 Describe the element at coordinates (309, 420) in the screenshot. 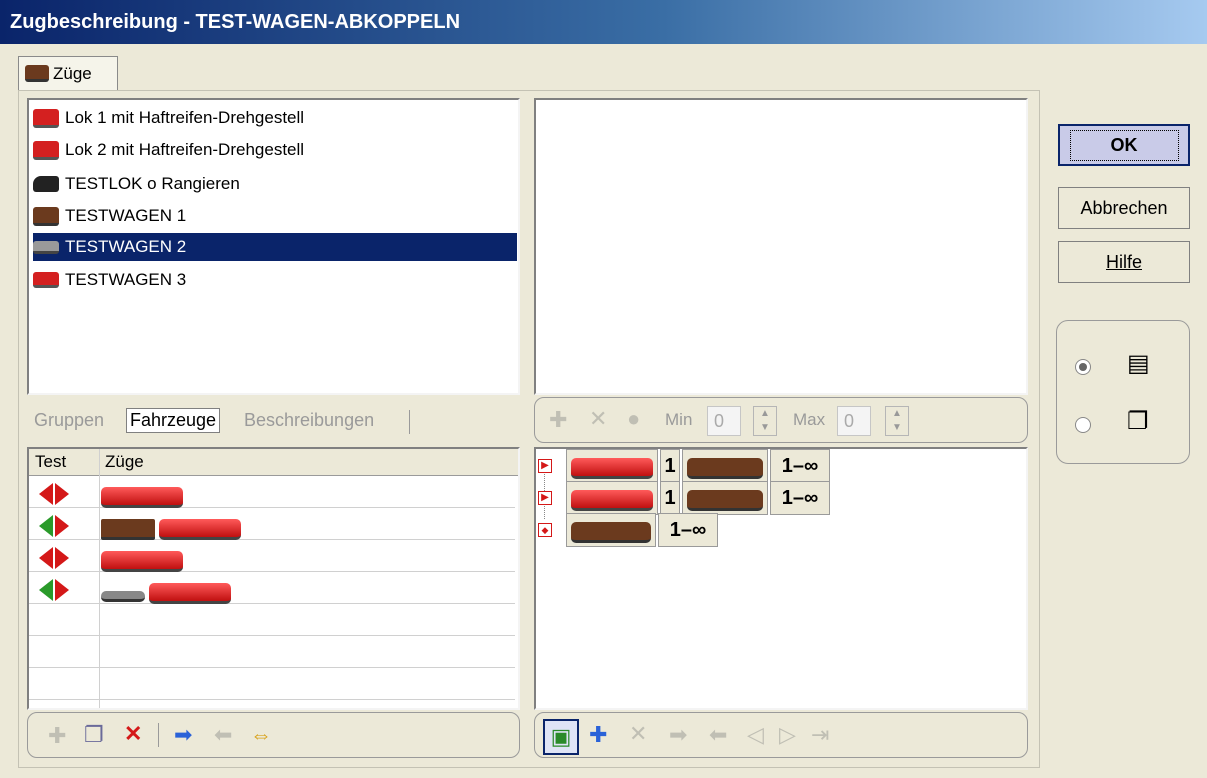

I see `tab-descriptions: Beschreibungen` at that location.